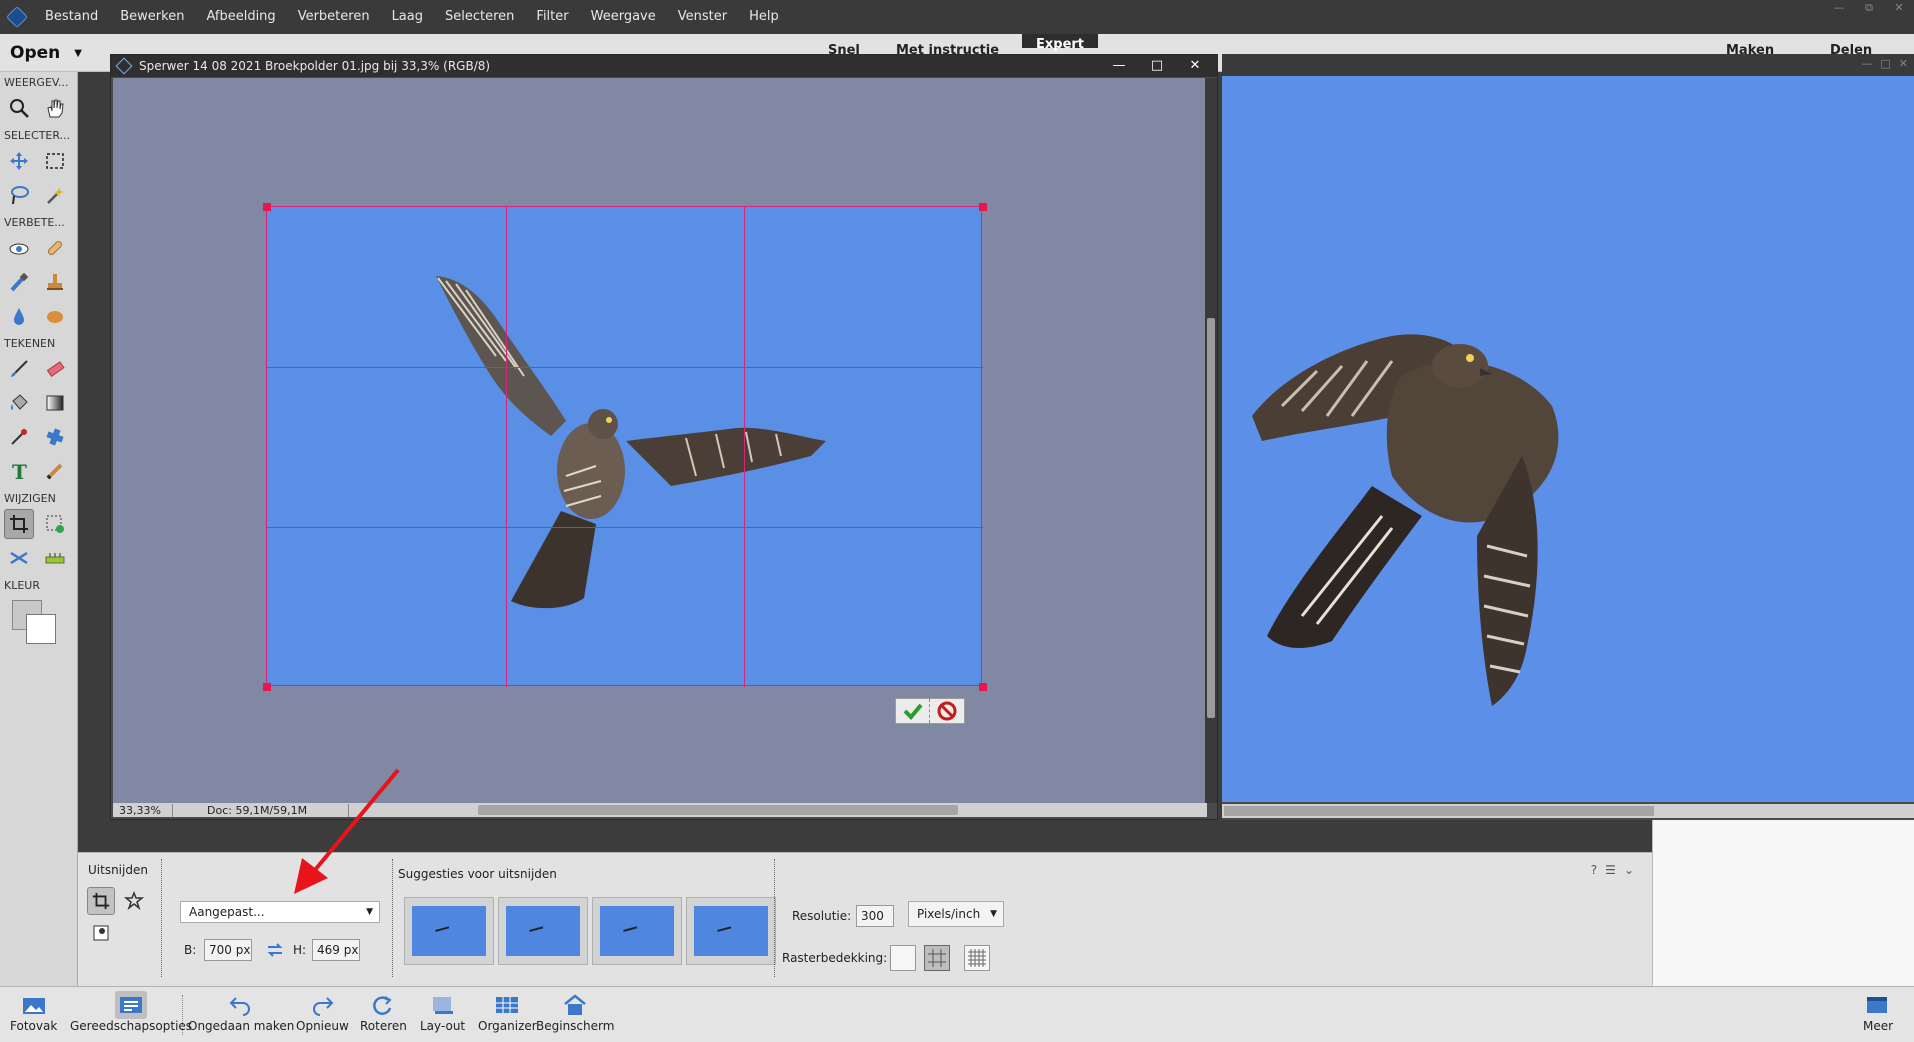 This screenshot has height=1042, width=1914. Describe the element at coordinates (1869, 9) in the screenshot. I see `restore-icon: ⧉` at that location.